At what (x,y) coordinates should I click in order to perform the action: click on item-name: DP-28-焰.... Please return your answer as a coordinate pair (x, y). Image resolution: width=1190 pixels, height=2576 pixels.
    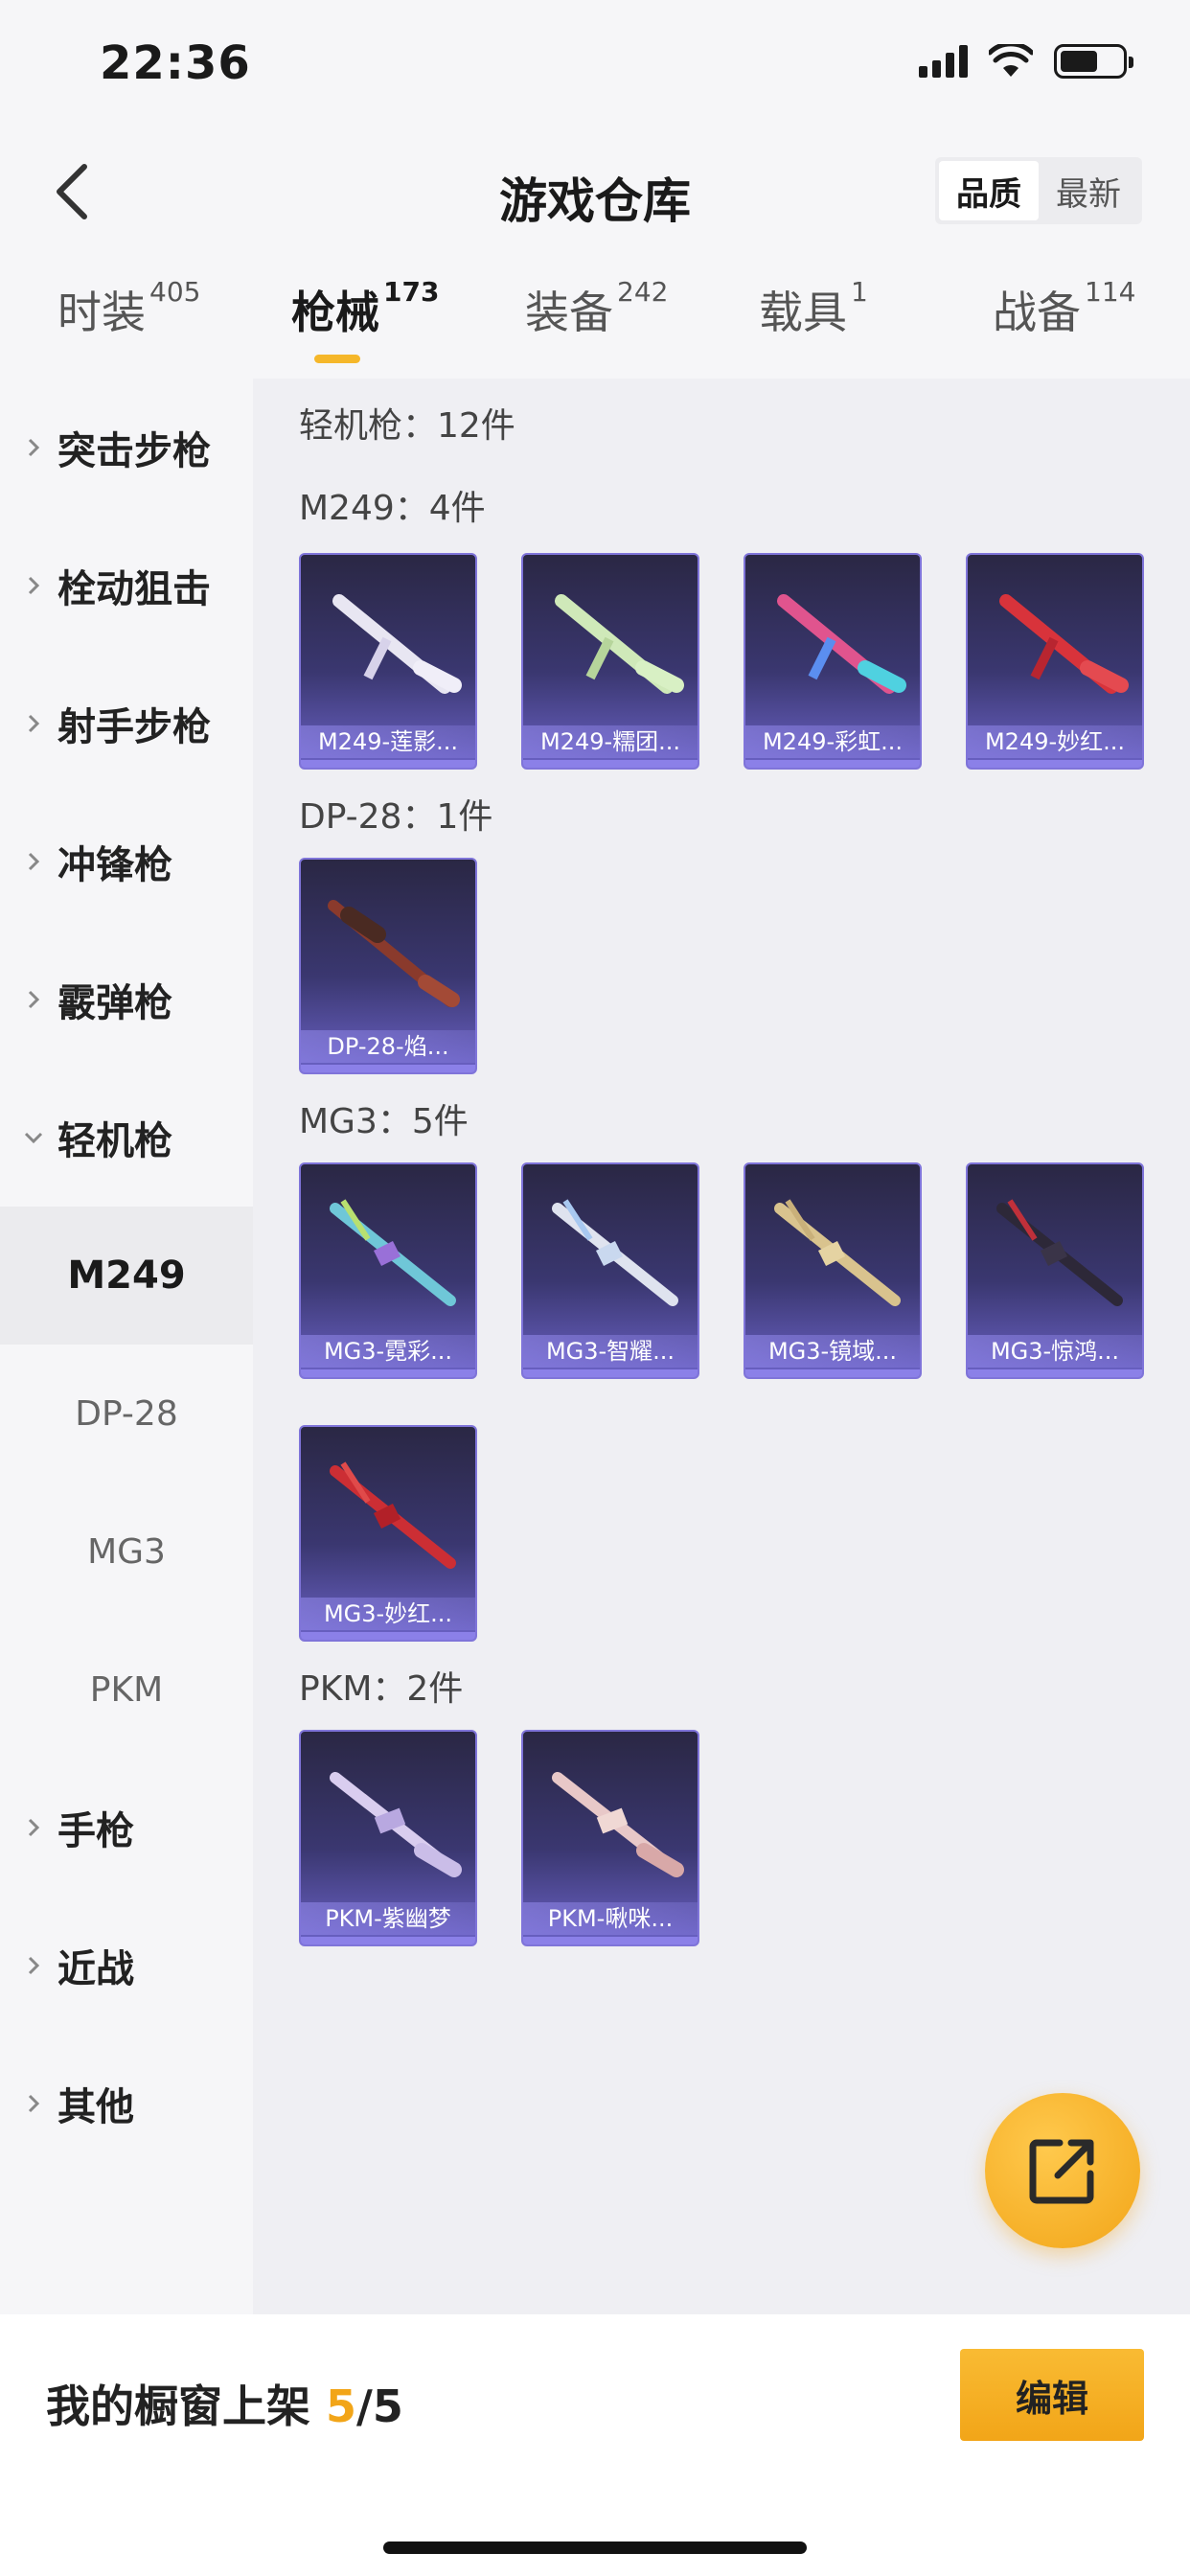
    Looking at the image, I should click on (388, 1046).